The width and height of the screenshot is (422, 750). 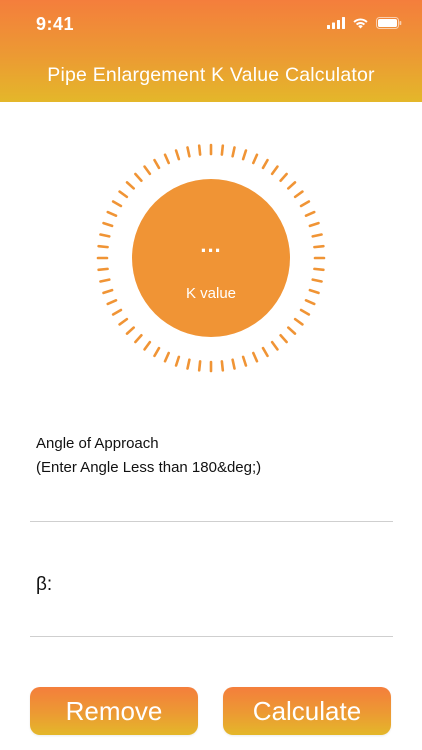 What do you see at coordinates (44, 584) in the screenshot?
I see `beta-label: β:` at bounding box center [44, 584].